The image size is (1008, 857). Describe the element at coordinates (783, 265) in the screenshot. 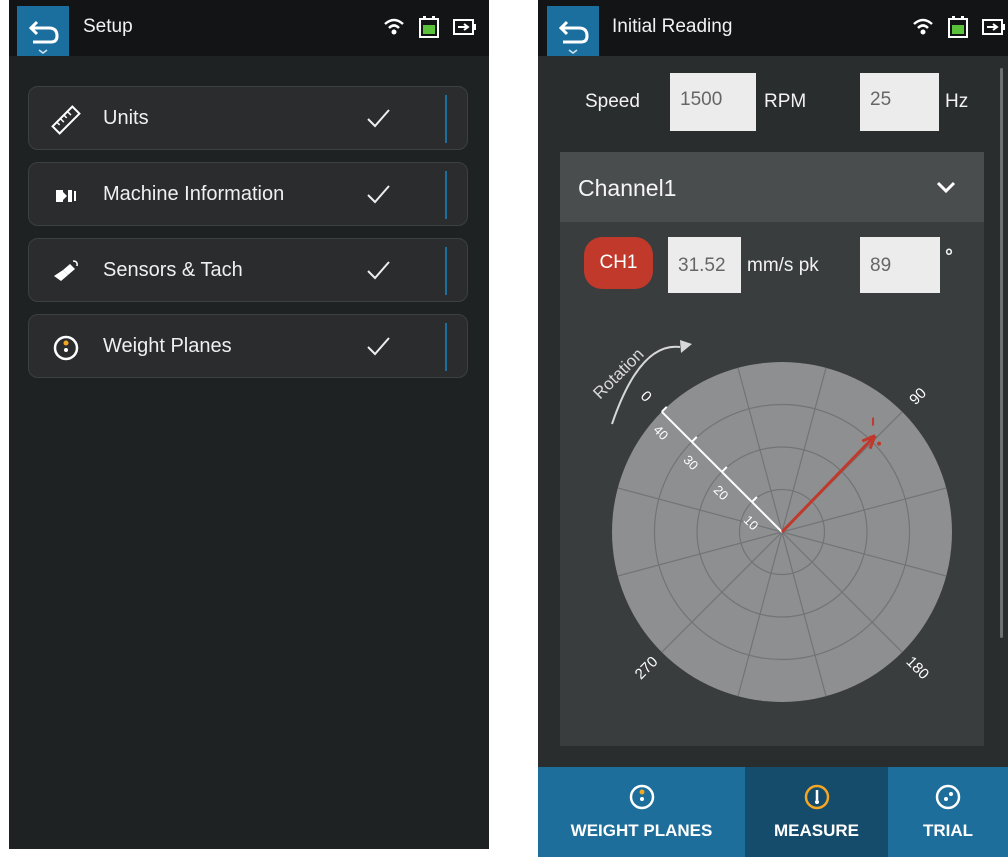

I see `amplitude-unit: mm/s pk` at that location.